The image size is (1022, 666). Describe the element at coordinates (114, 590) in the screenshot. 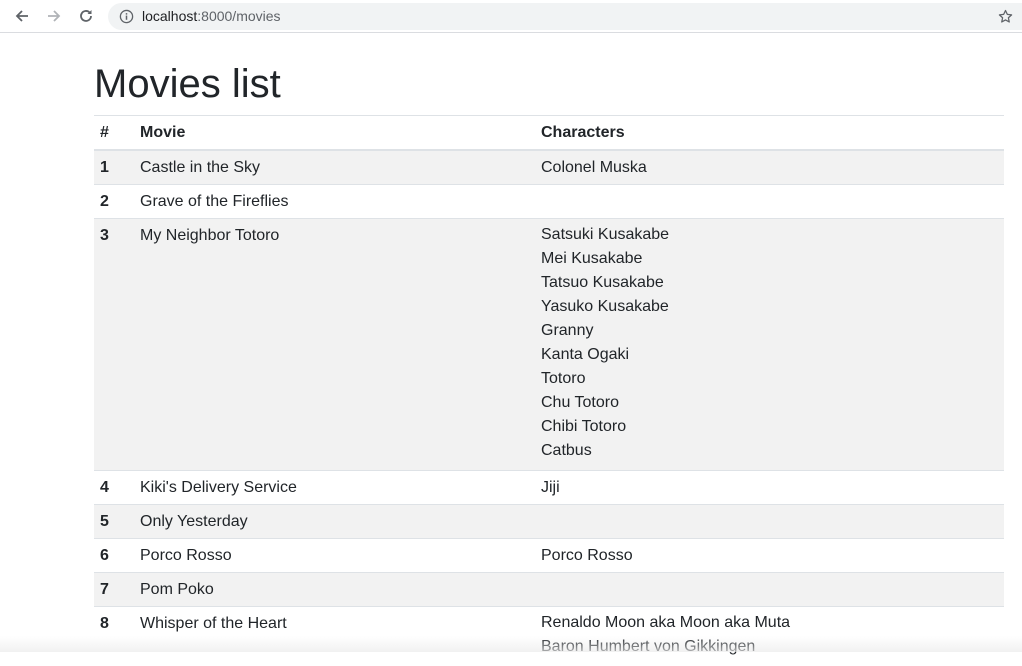

I see `row-number: 7` at that location.